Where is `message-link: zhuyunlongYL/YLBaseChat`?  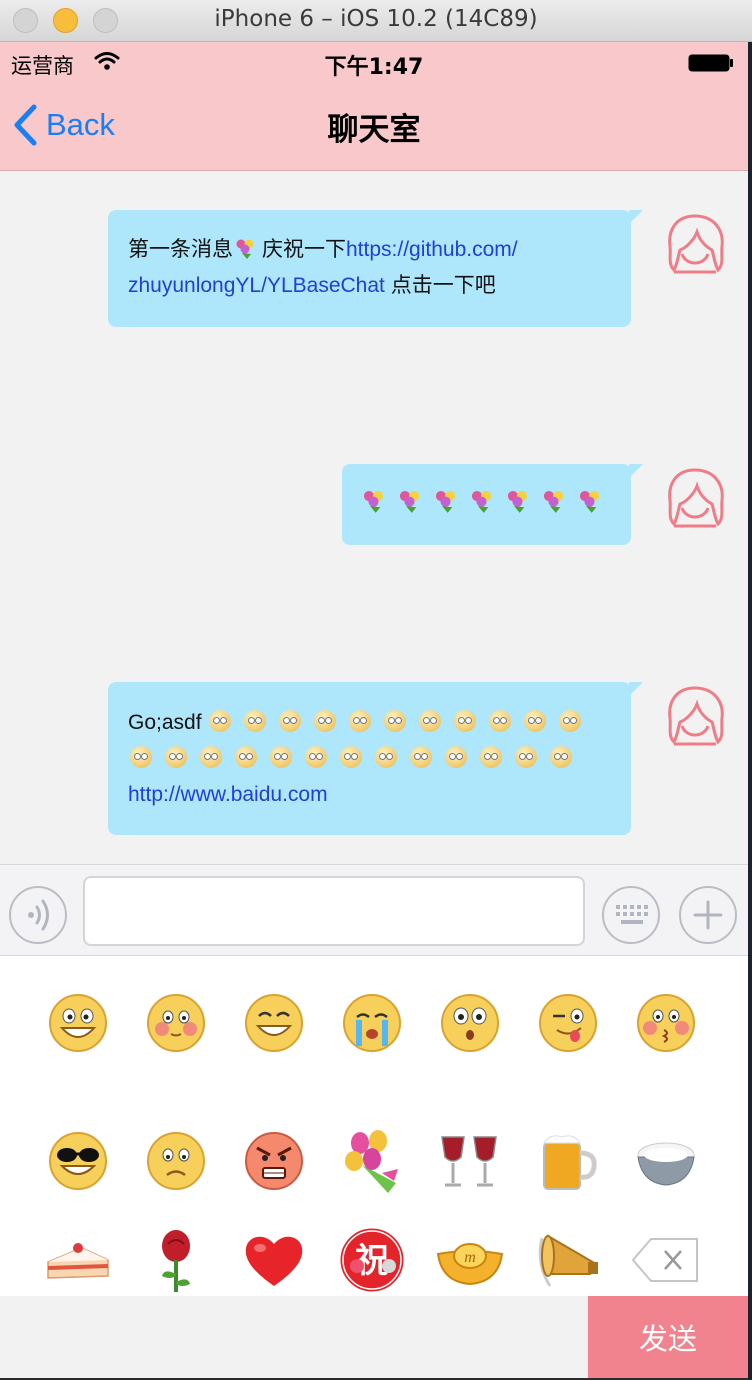
message-link: zhuyunlongYL/YLBaseChat is located at coordinates (256, 285).